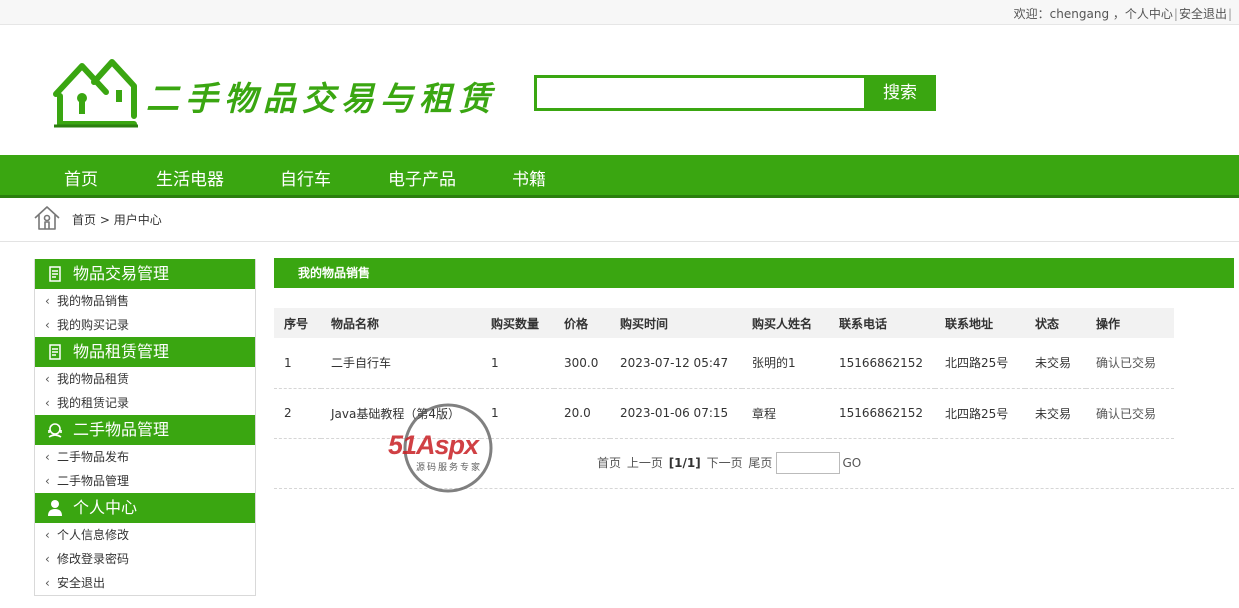  What do you see at coordinates (619, 176) in the screenshot?
I see `main-nav: 首页 生活电器 自行车 电子产品 书籍` at bounding box center [619, 176].